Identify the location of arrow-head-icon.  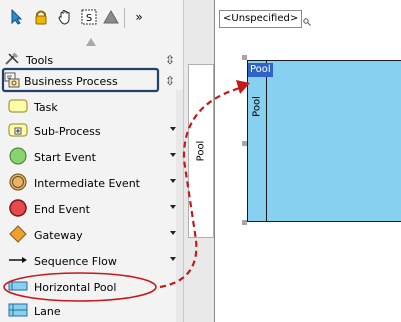
(243, 87).